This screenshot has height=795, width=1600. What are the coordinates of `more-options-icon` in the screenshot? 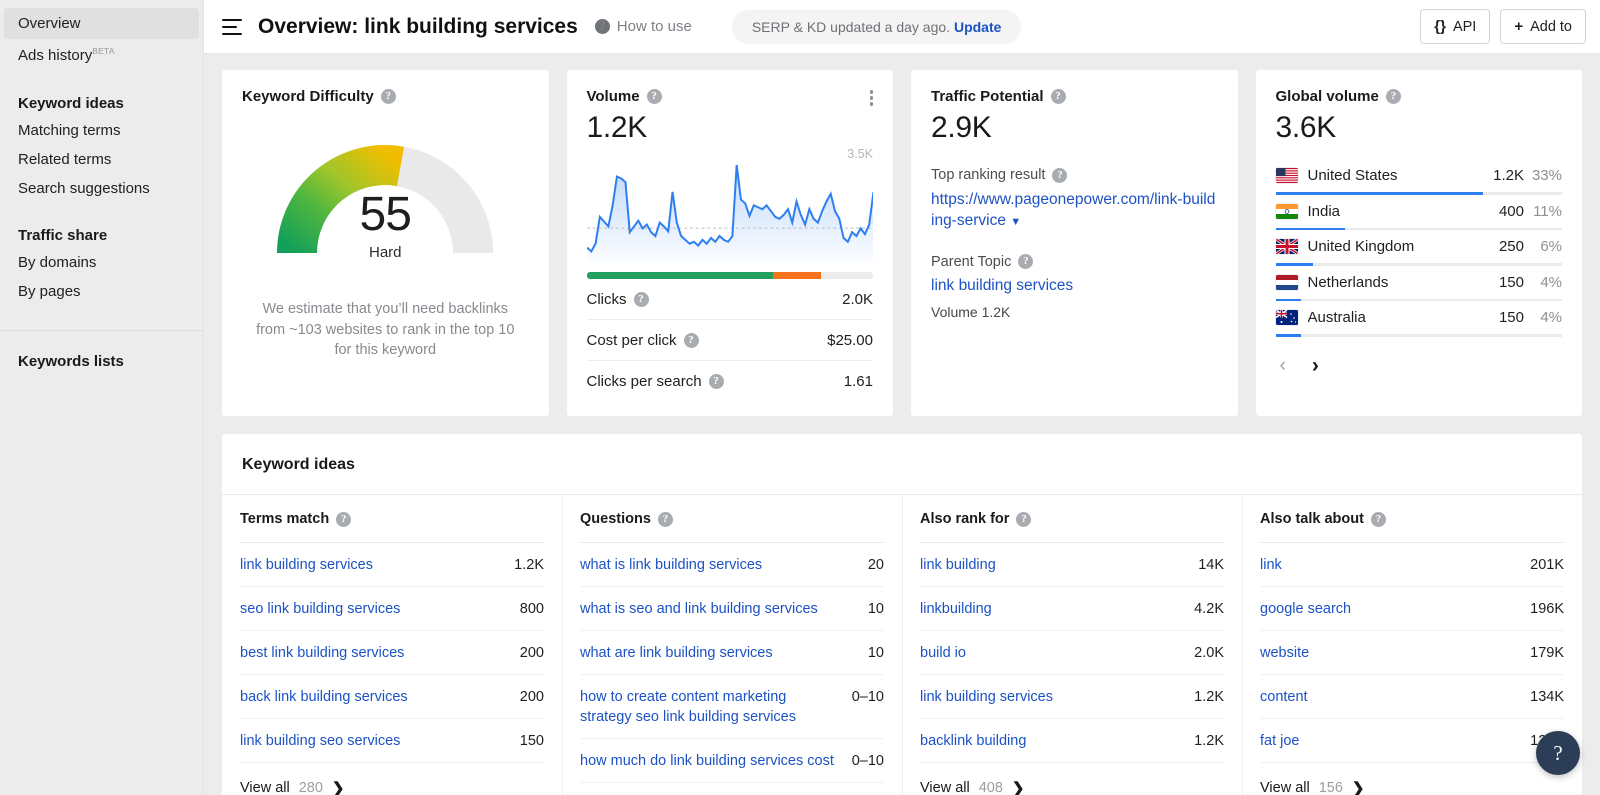 It's located at (872, 98).